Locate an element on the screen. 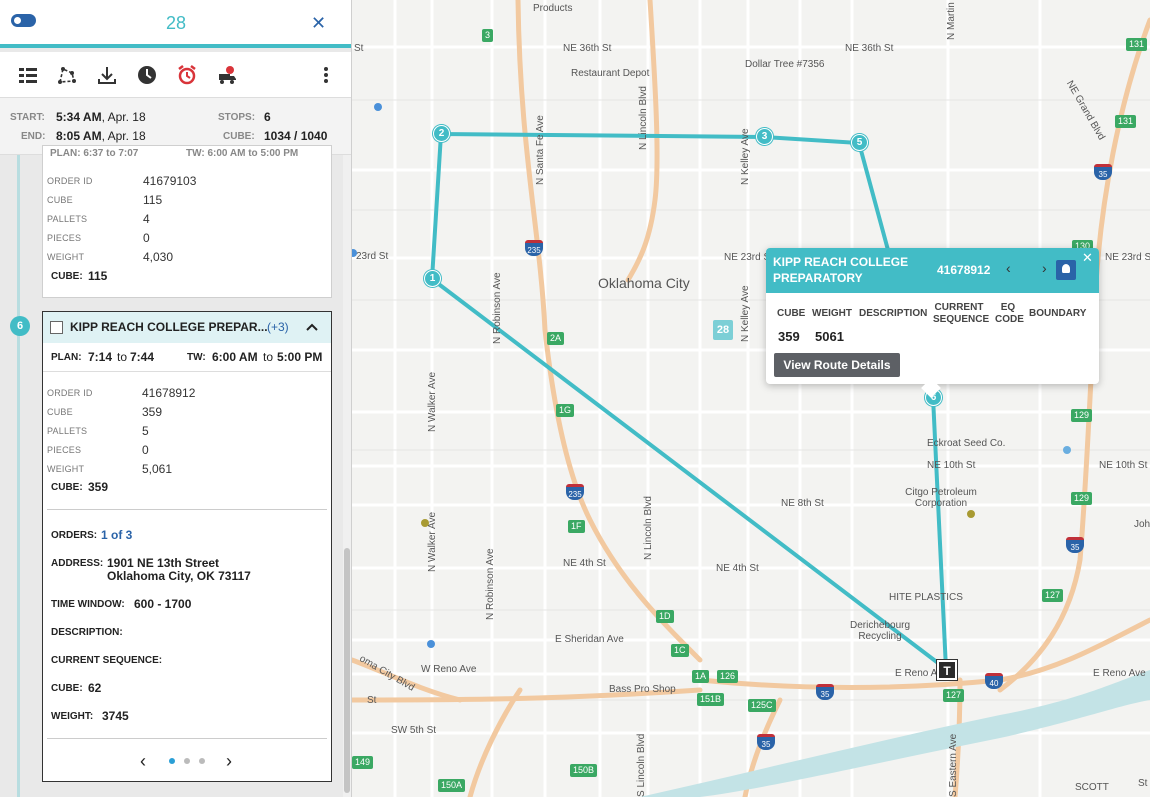  lightbulb-icon is located at coordinates (1066, 270).